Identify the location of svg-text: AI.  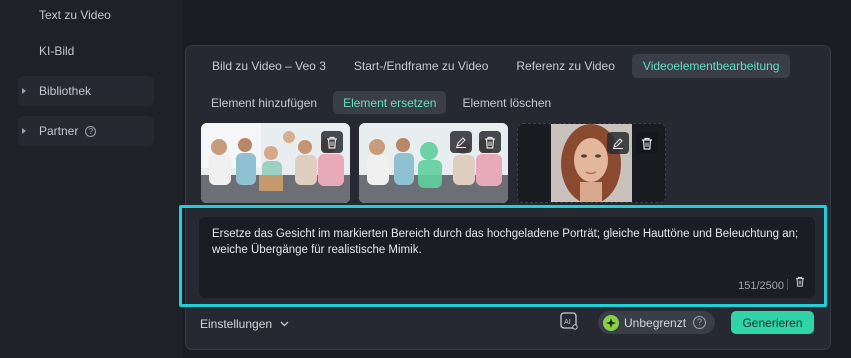
(567, 322).